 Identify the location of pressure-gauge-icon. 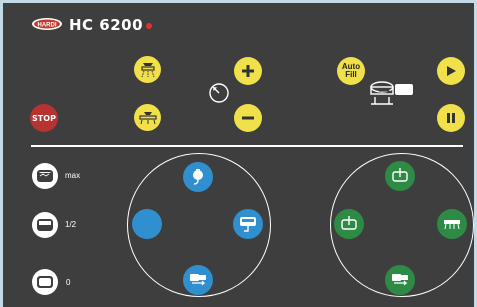
(219, 95).